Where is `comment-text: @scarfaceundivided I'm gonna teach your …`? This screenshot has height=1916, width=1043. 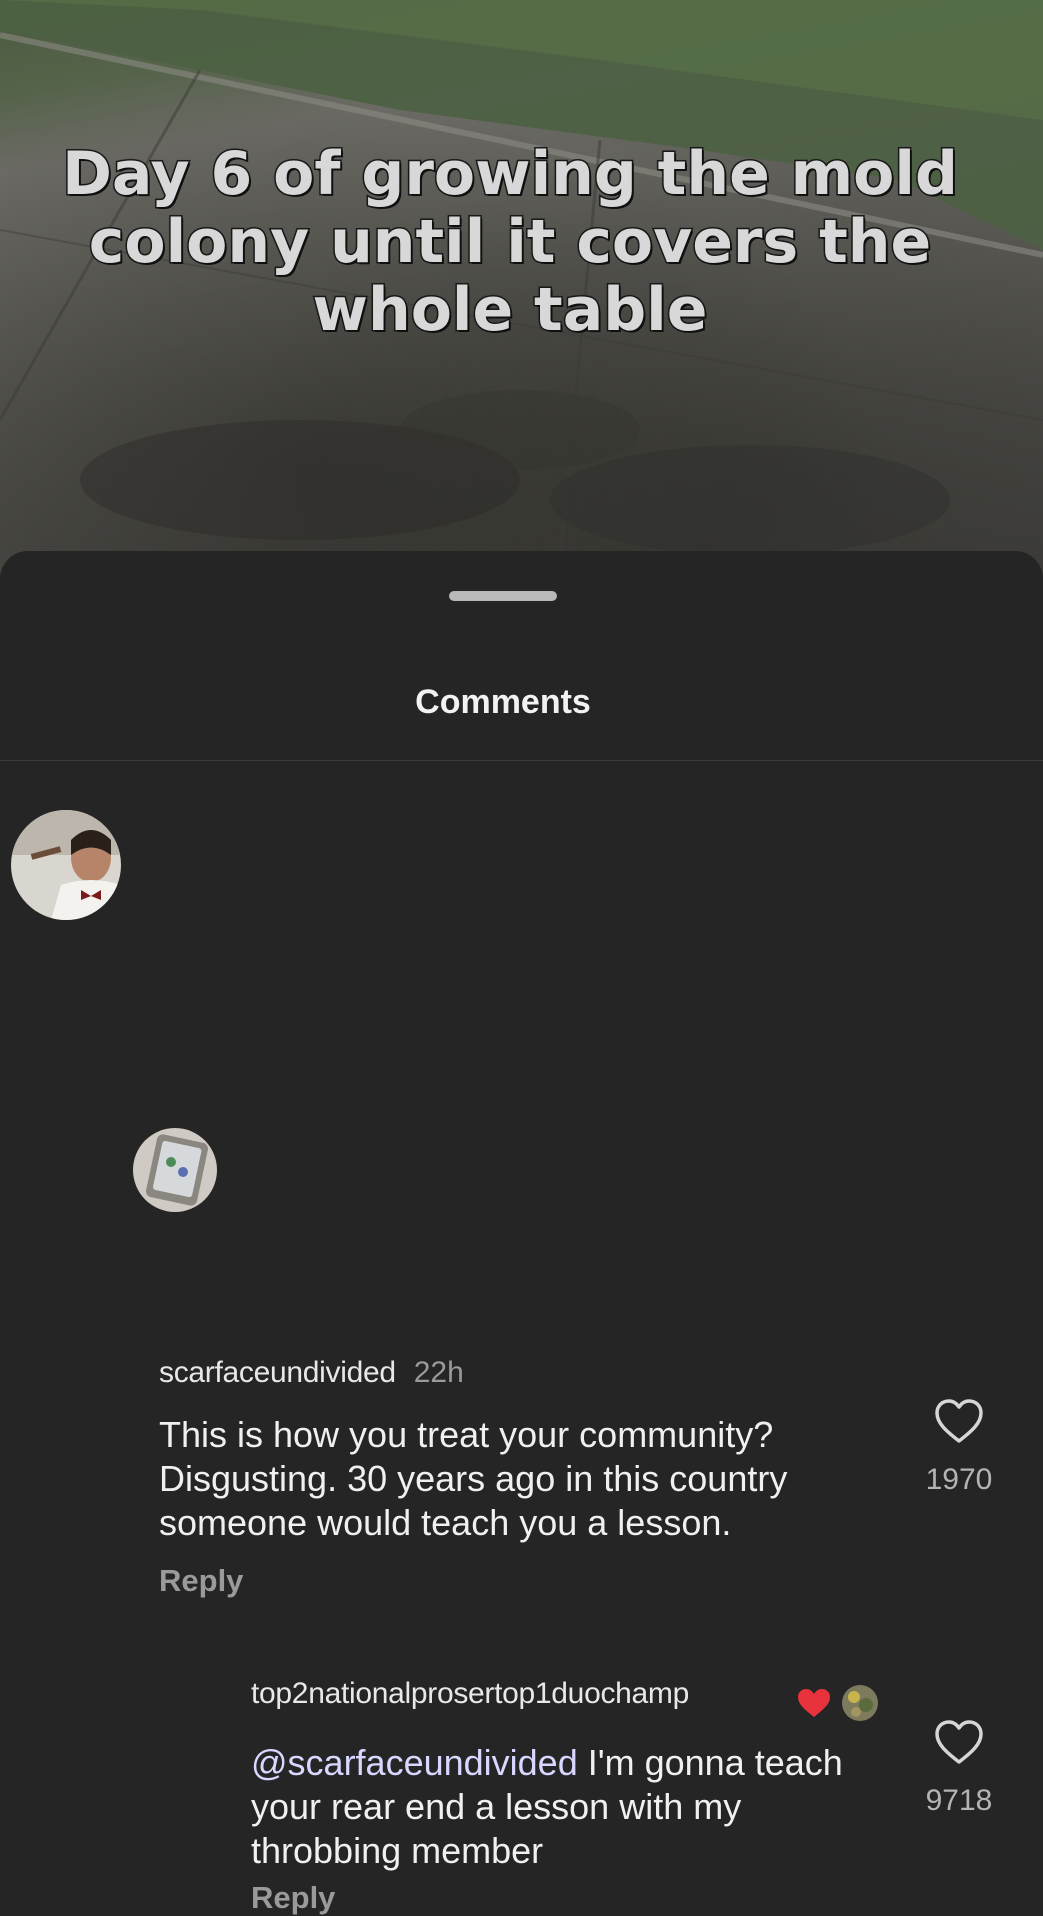 comment-text: @scarfaceundivided I'm gonna teach your … is located at coordinates (571, 1807).